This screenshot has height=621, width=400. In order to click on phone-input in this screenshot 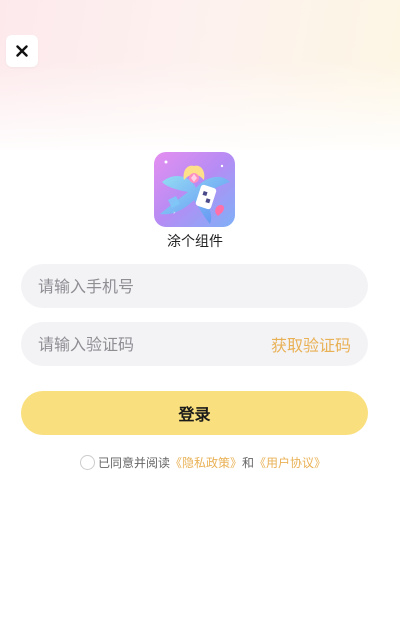, I will do `click(194, 286)`.